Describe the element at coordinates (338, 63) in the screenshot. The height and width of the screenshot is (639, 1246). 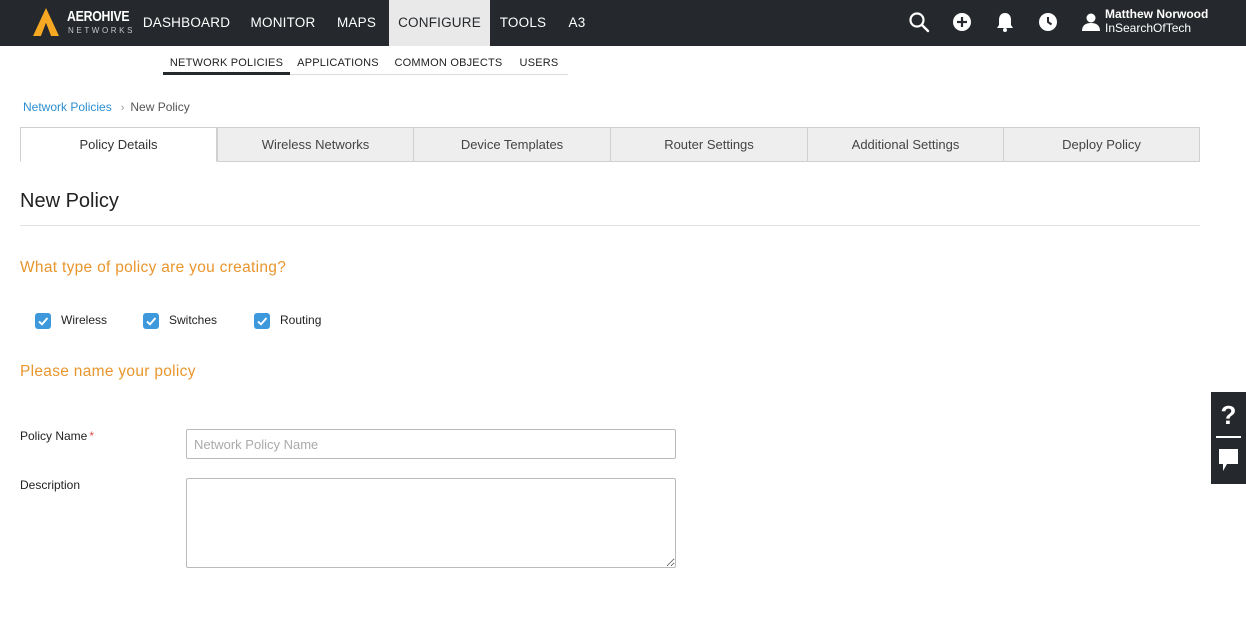
I see `subnav-applications: APPLICATIONS` at that location.